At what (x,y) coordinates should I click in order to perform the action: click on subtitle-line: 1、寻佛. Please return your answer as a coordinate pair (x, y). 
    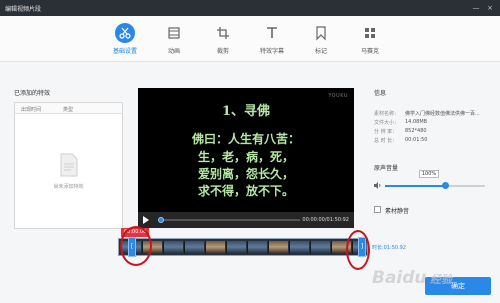
    Looking at the image, I should click on (246, 111).